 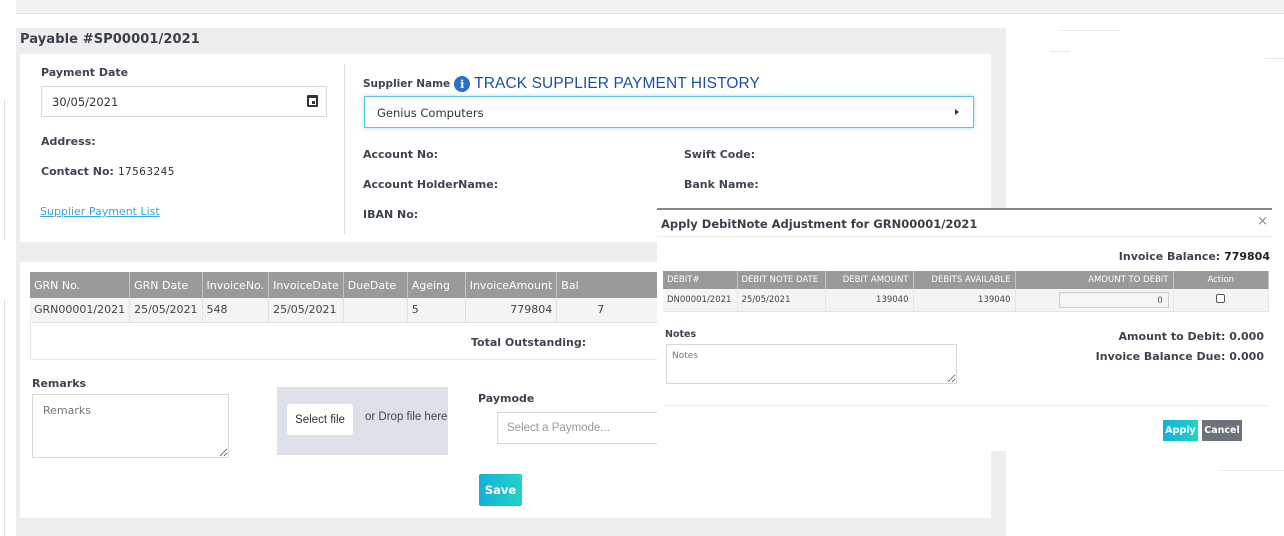 I want to click on cell-invoice-no: 548, so click(x=236, y=310).